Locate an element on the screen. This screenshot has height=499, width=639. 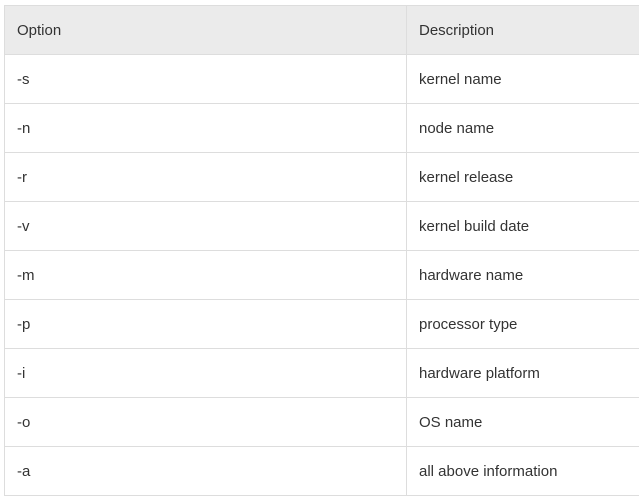
table-row: -n node name is located at coordinates (321, 128).